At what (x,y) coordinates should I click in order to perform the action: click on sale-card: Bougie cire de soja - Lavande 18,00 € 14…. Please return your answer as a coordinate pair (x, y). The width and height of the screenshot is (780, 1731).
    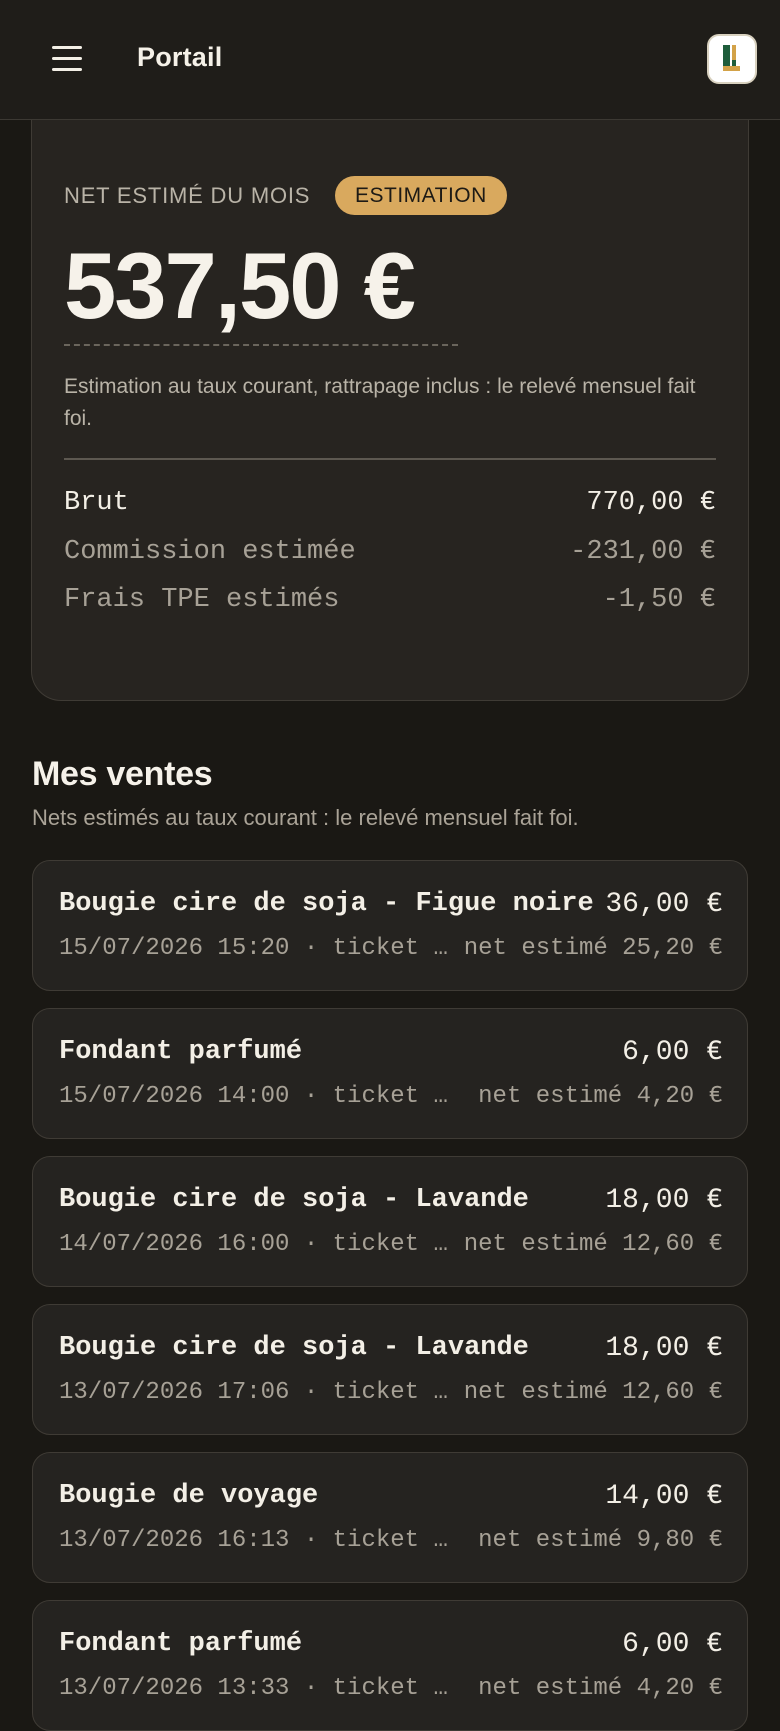
    Looking at the image, I should click on (390, 1221).